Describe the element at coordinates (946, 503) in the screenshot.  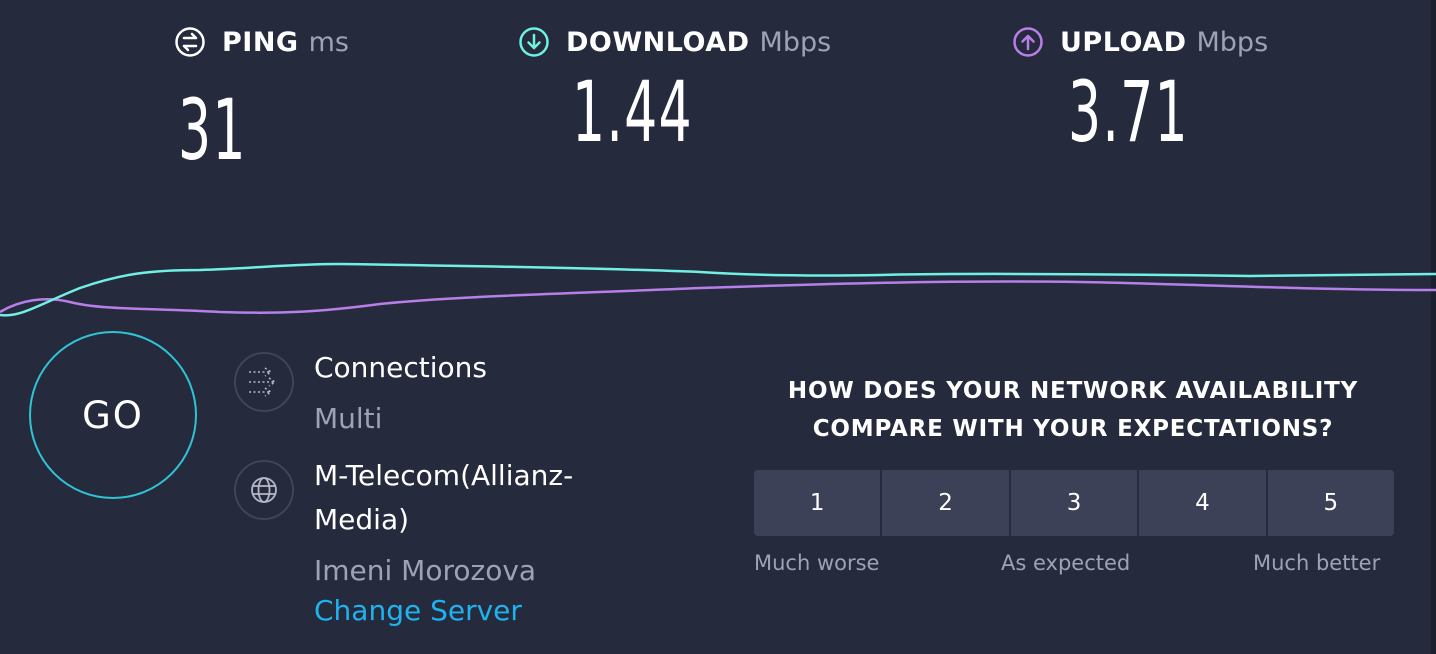
I see `rating-option-2: 2` at that location.